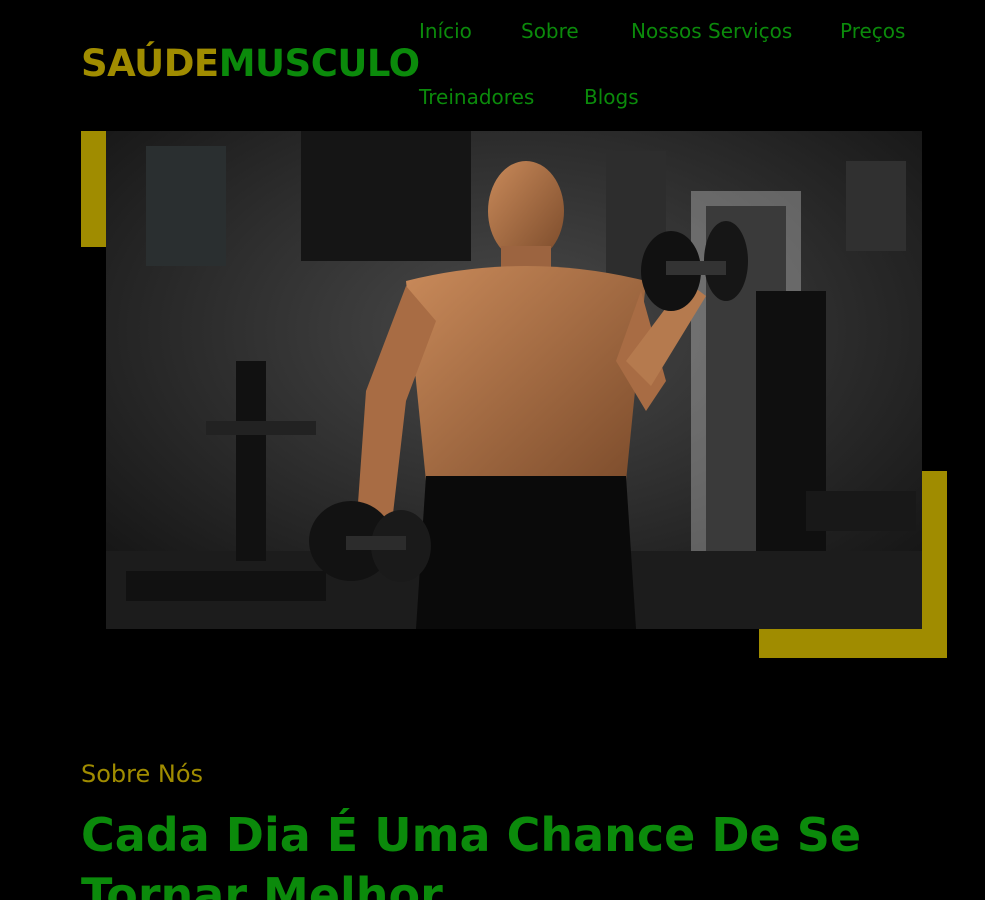  I want to click on logo-part-saude: SAÚDE, so click(150, 63).